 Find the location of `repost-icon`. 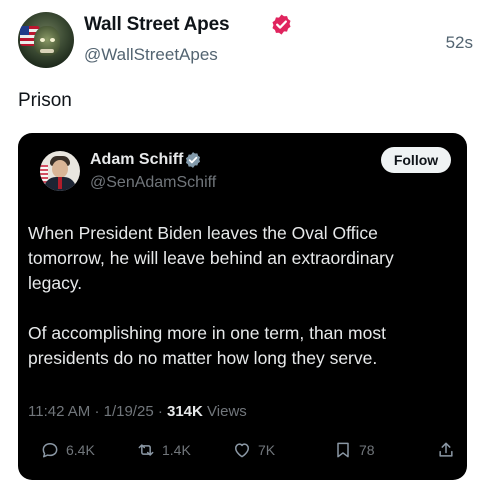

repost-icon is located at coordinates (146, 450).